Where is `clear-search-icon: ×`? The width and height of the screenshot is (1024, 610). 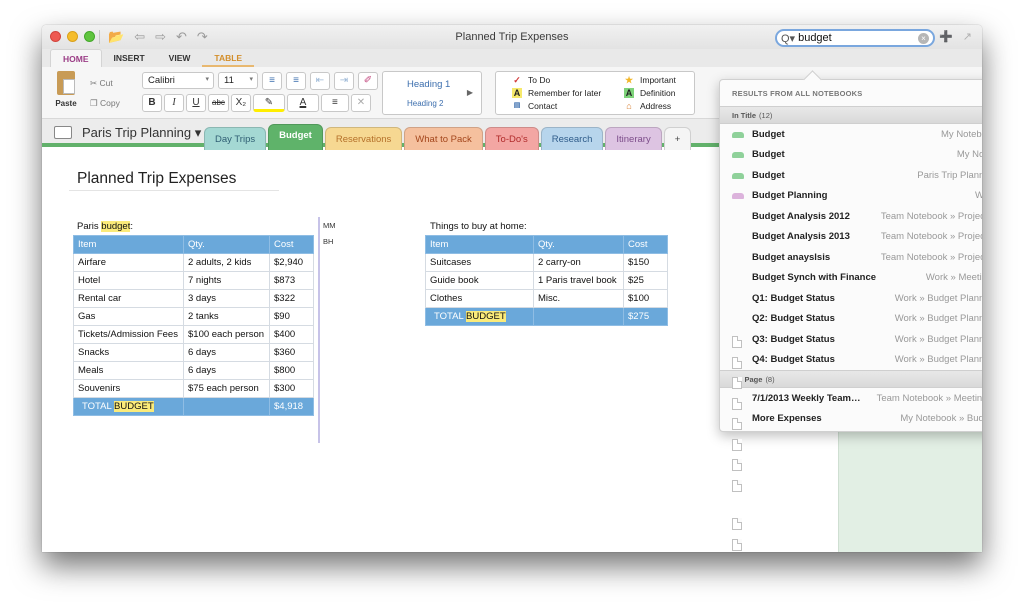
clear-search-icon: × is located at coordinates (923, 38).